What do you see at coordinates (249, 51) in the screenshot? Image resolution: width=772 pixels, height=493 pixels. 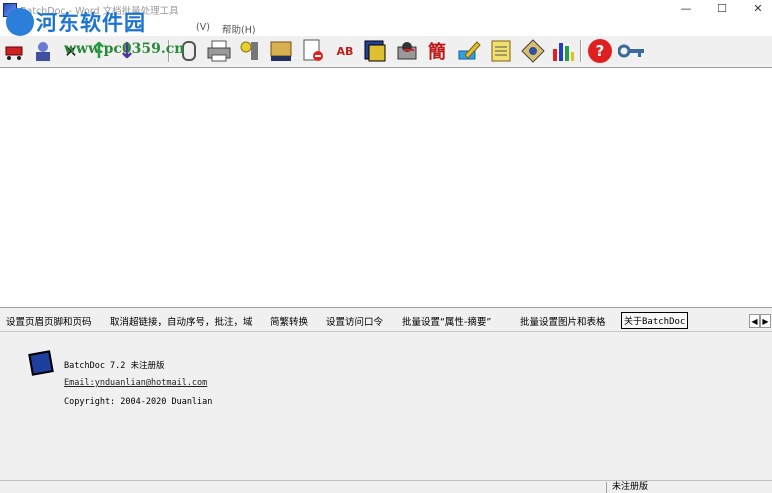 I see `tools-icon` at bounding box center [249, 51].